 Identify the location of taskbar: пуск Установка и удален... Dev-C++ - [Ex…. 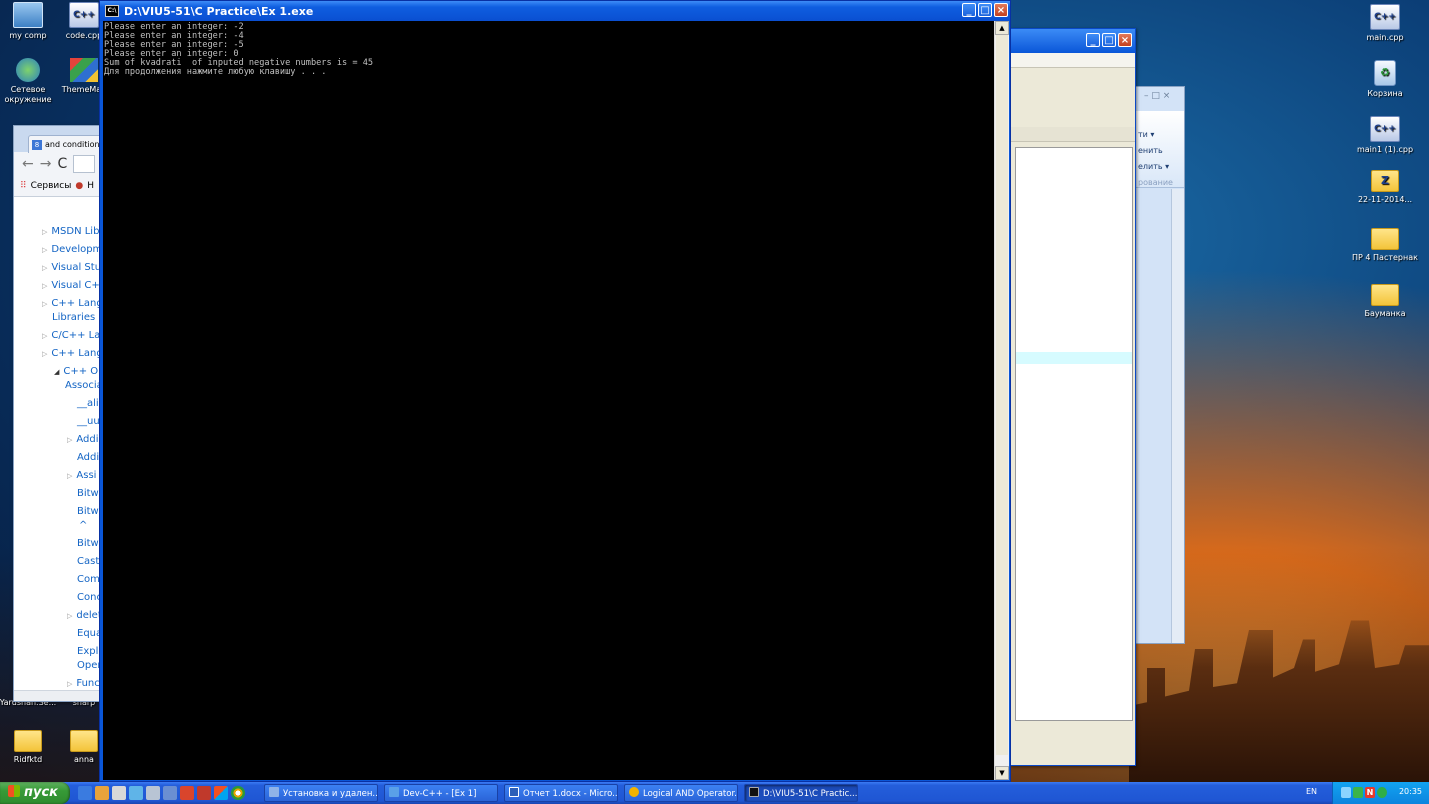
(714, 793).